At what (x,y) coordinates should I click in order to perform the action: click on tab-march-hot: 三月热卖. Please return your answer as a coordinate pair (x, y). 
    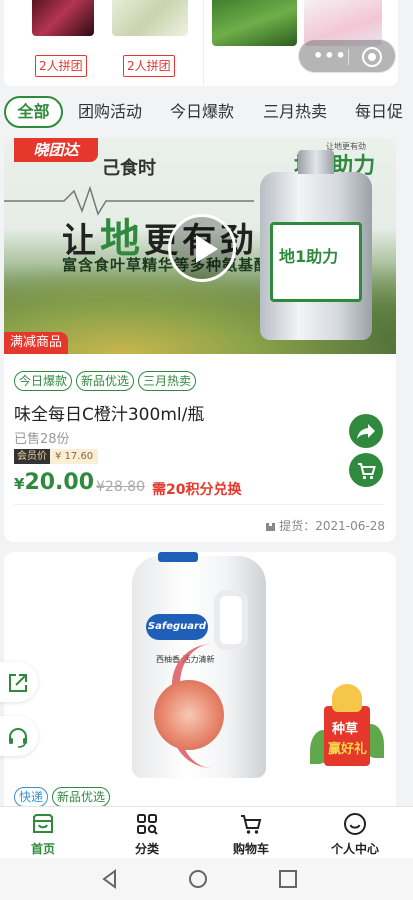
    Looking at the image, I should click on (295, 112).